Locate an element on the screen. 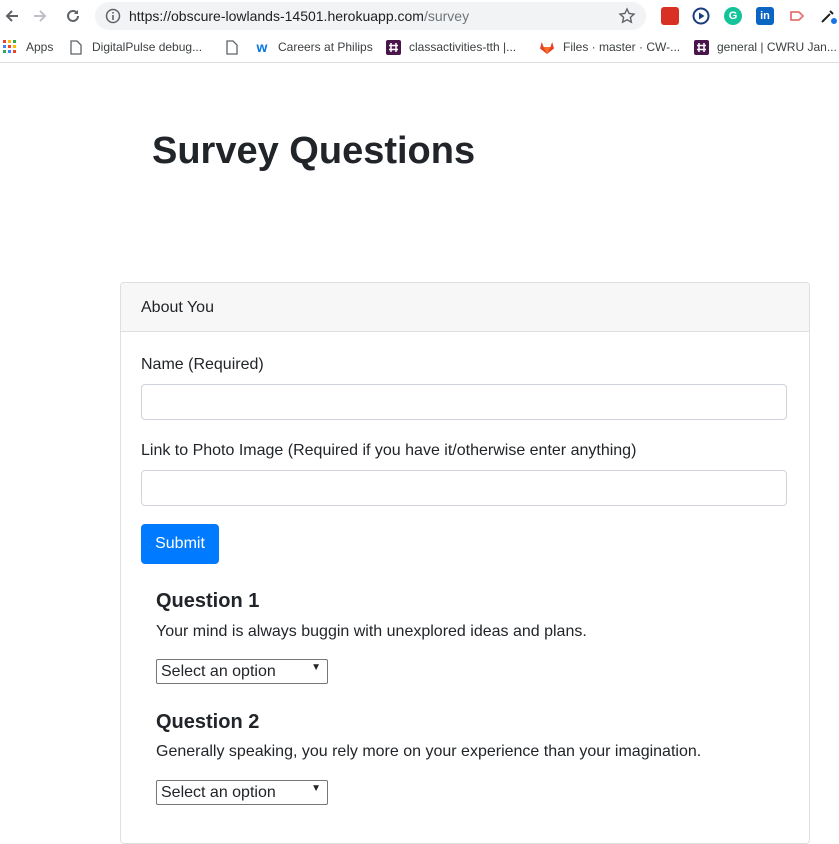  name-label: Name (Required) is located at coordinates (202, 364).